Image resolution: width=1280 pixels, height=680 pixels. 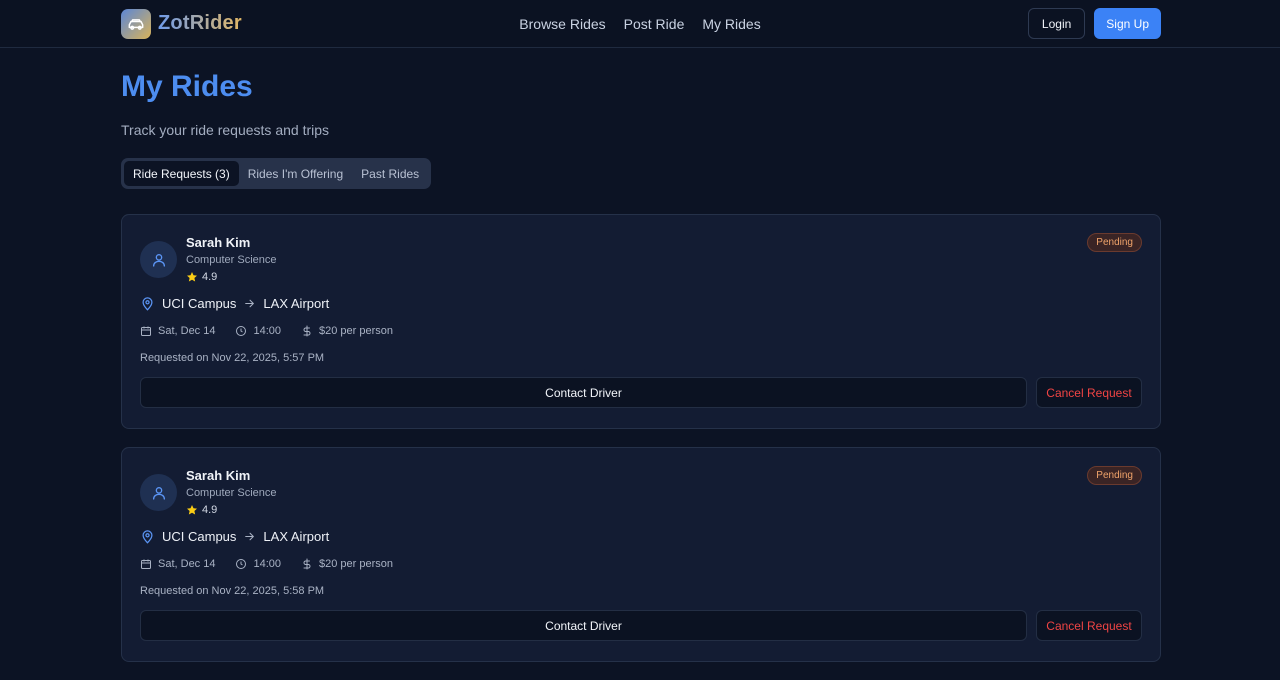 What do you see at coordinates (200, 23) in the screenshot?
I see `brand-name: ZotRider` at bounding box center [200, 23].